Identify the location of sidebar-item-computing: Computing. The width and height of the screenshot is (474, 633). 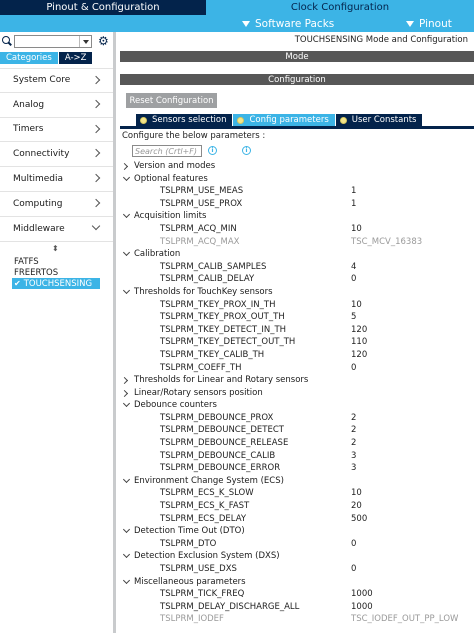
(56, 204).